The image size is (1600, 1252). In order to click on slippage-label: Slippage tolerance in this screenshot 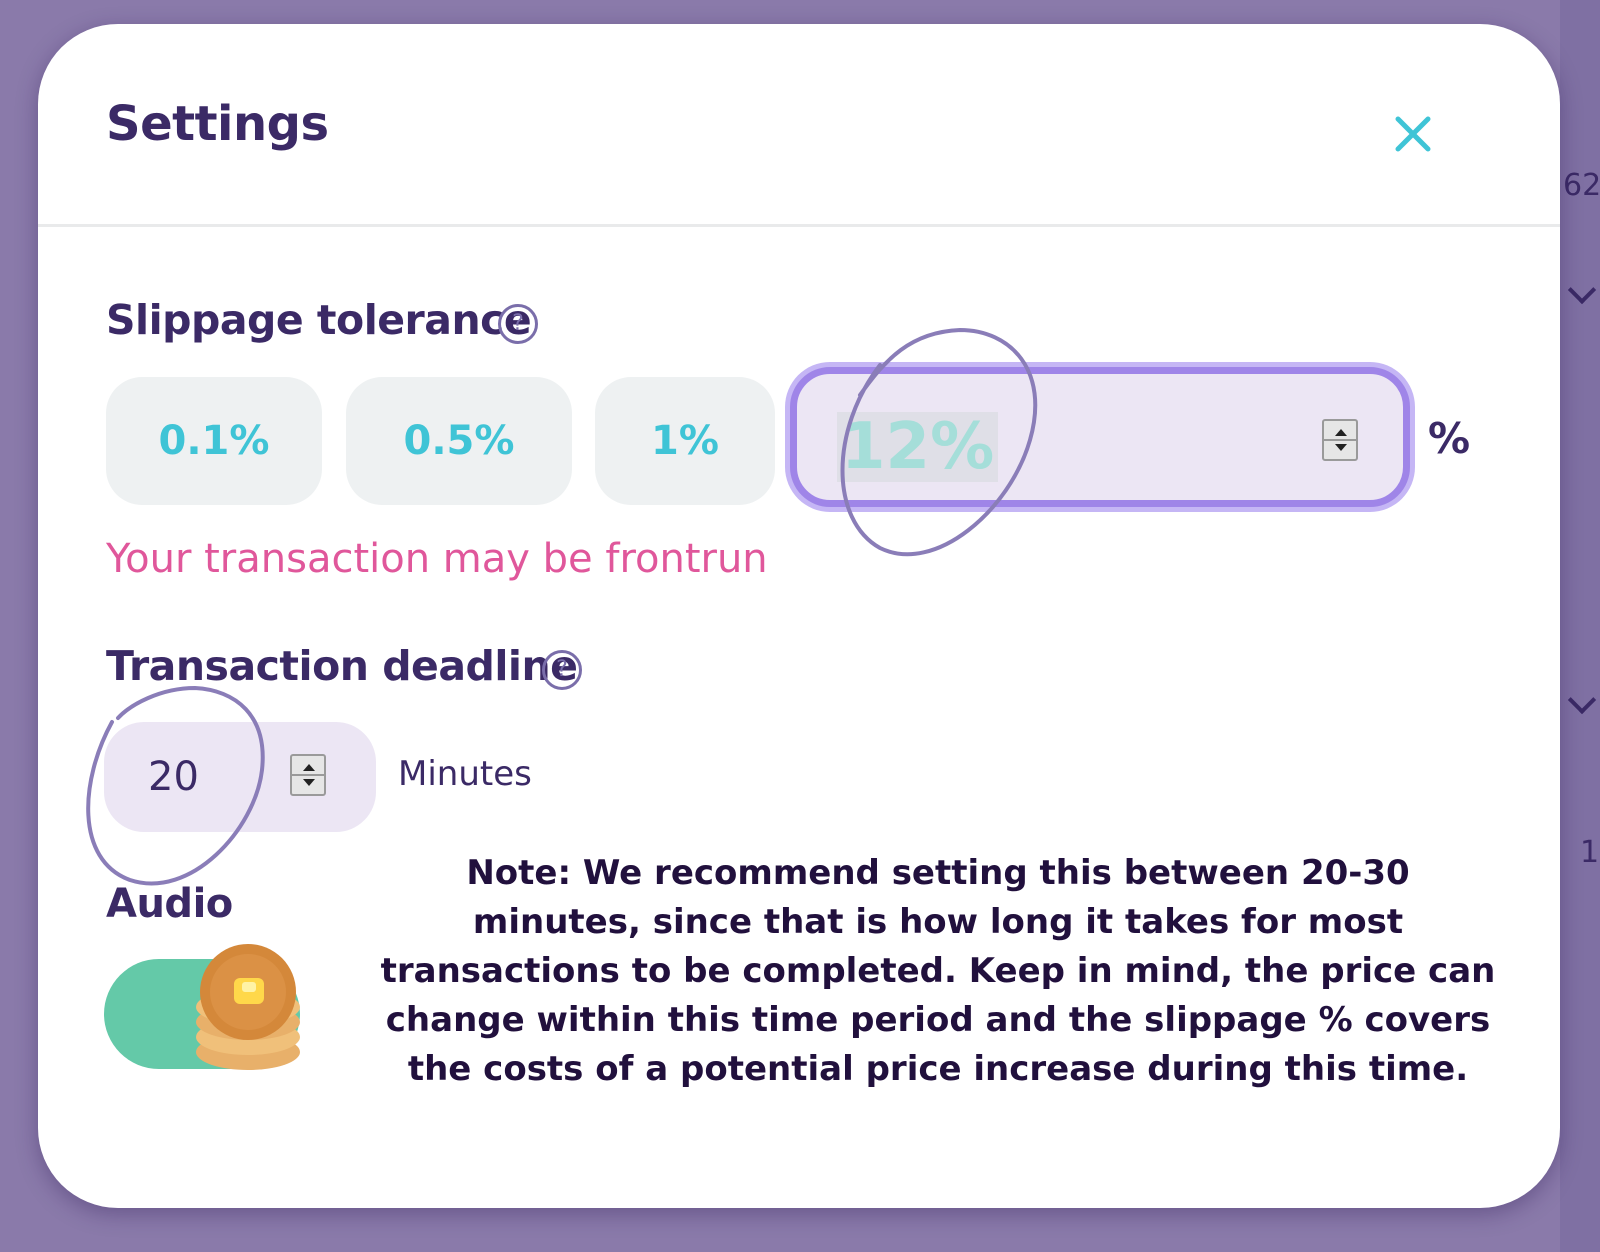, I will do `click(319, 320)`.